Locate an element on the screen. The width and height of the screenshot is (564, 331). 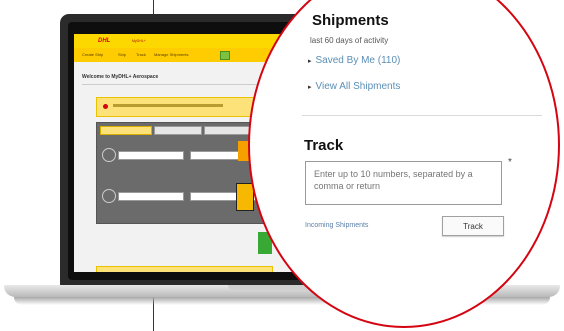
track-title: Track is located at coordinates (324, 145).